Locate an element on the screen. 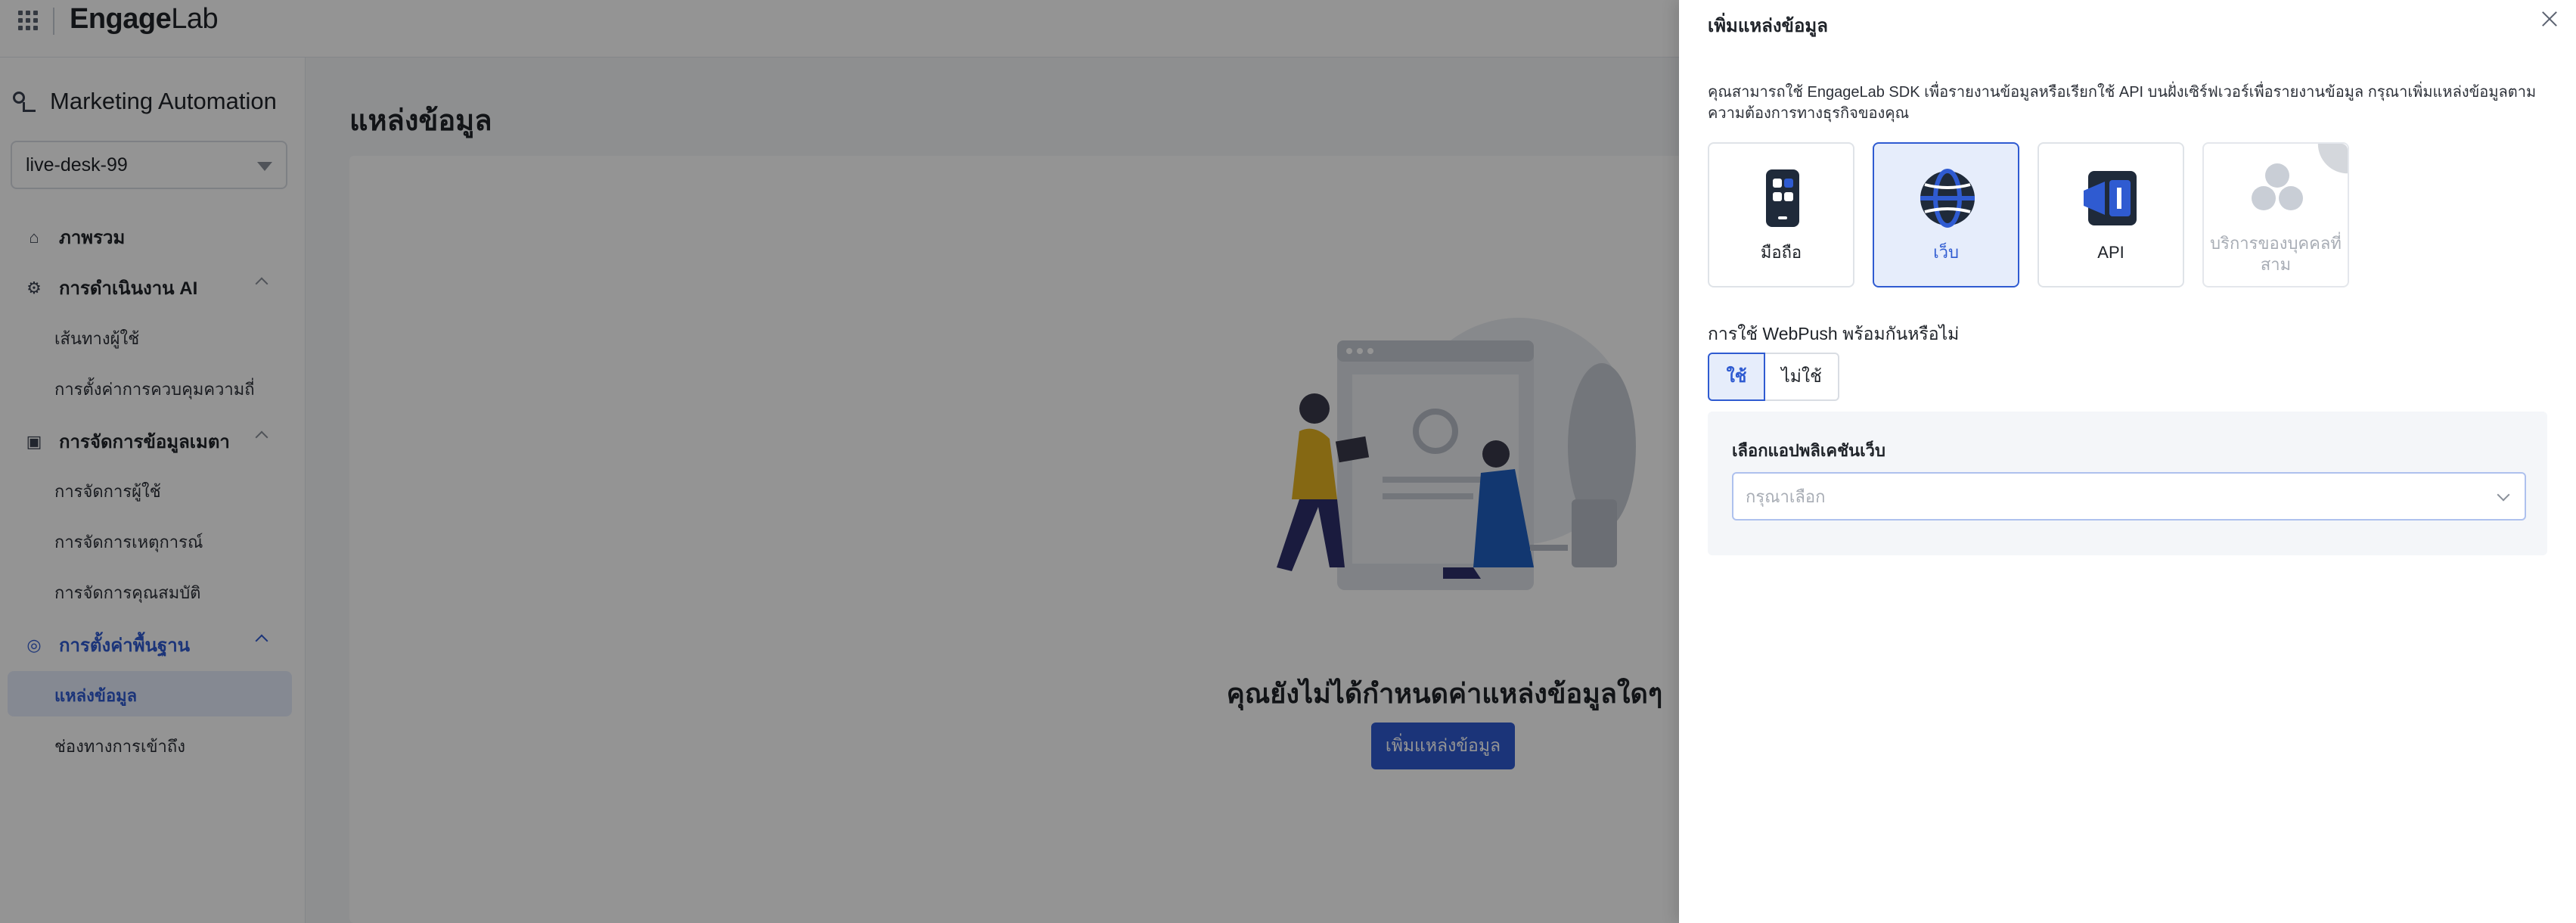  source-label-web: เว็บ is located at coordinates (1946, 252).